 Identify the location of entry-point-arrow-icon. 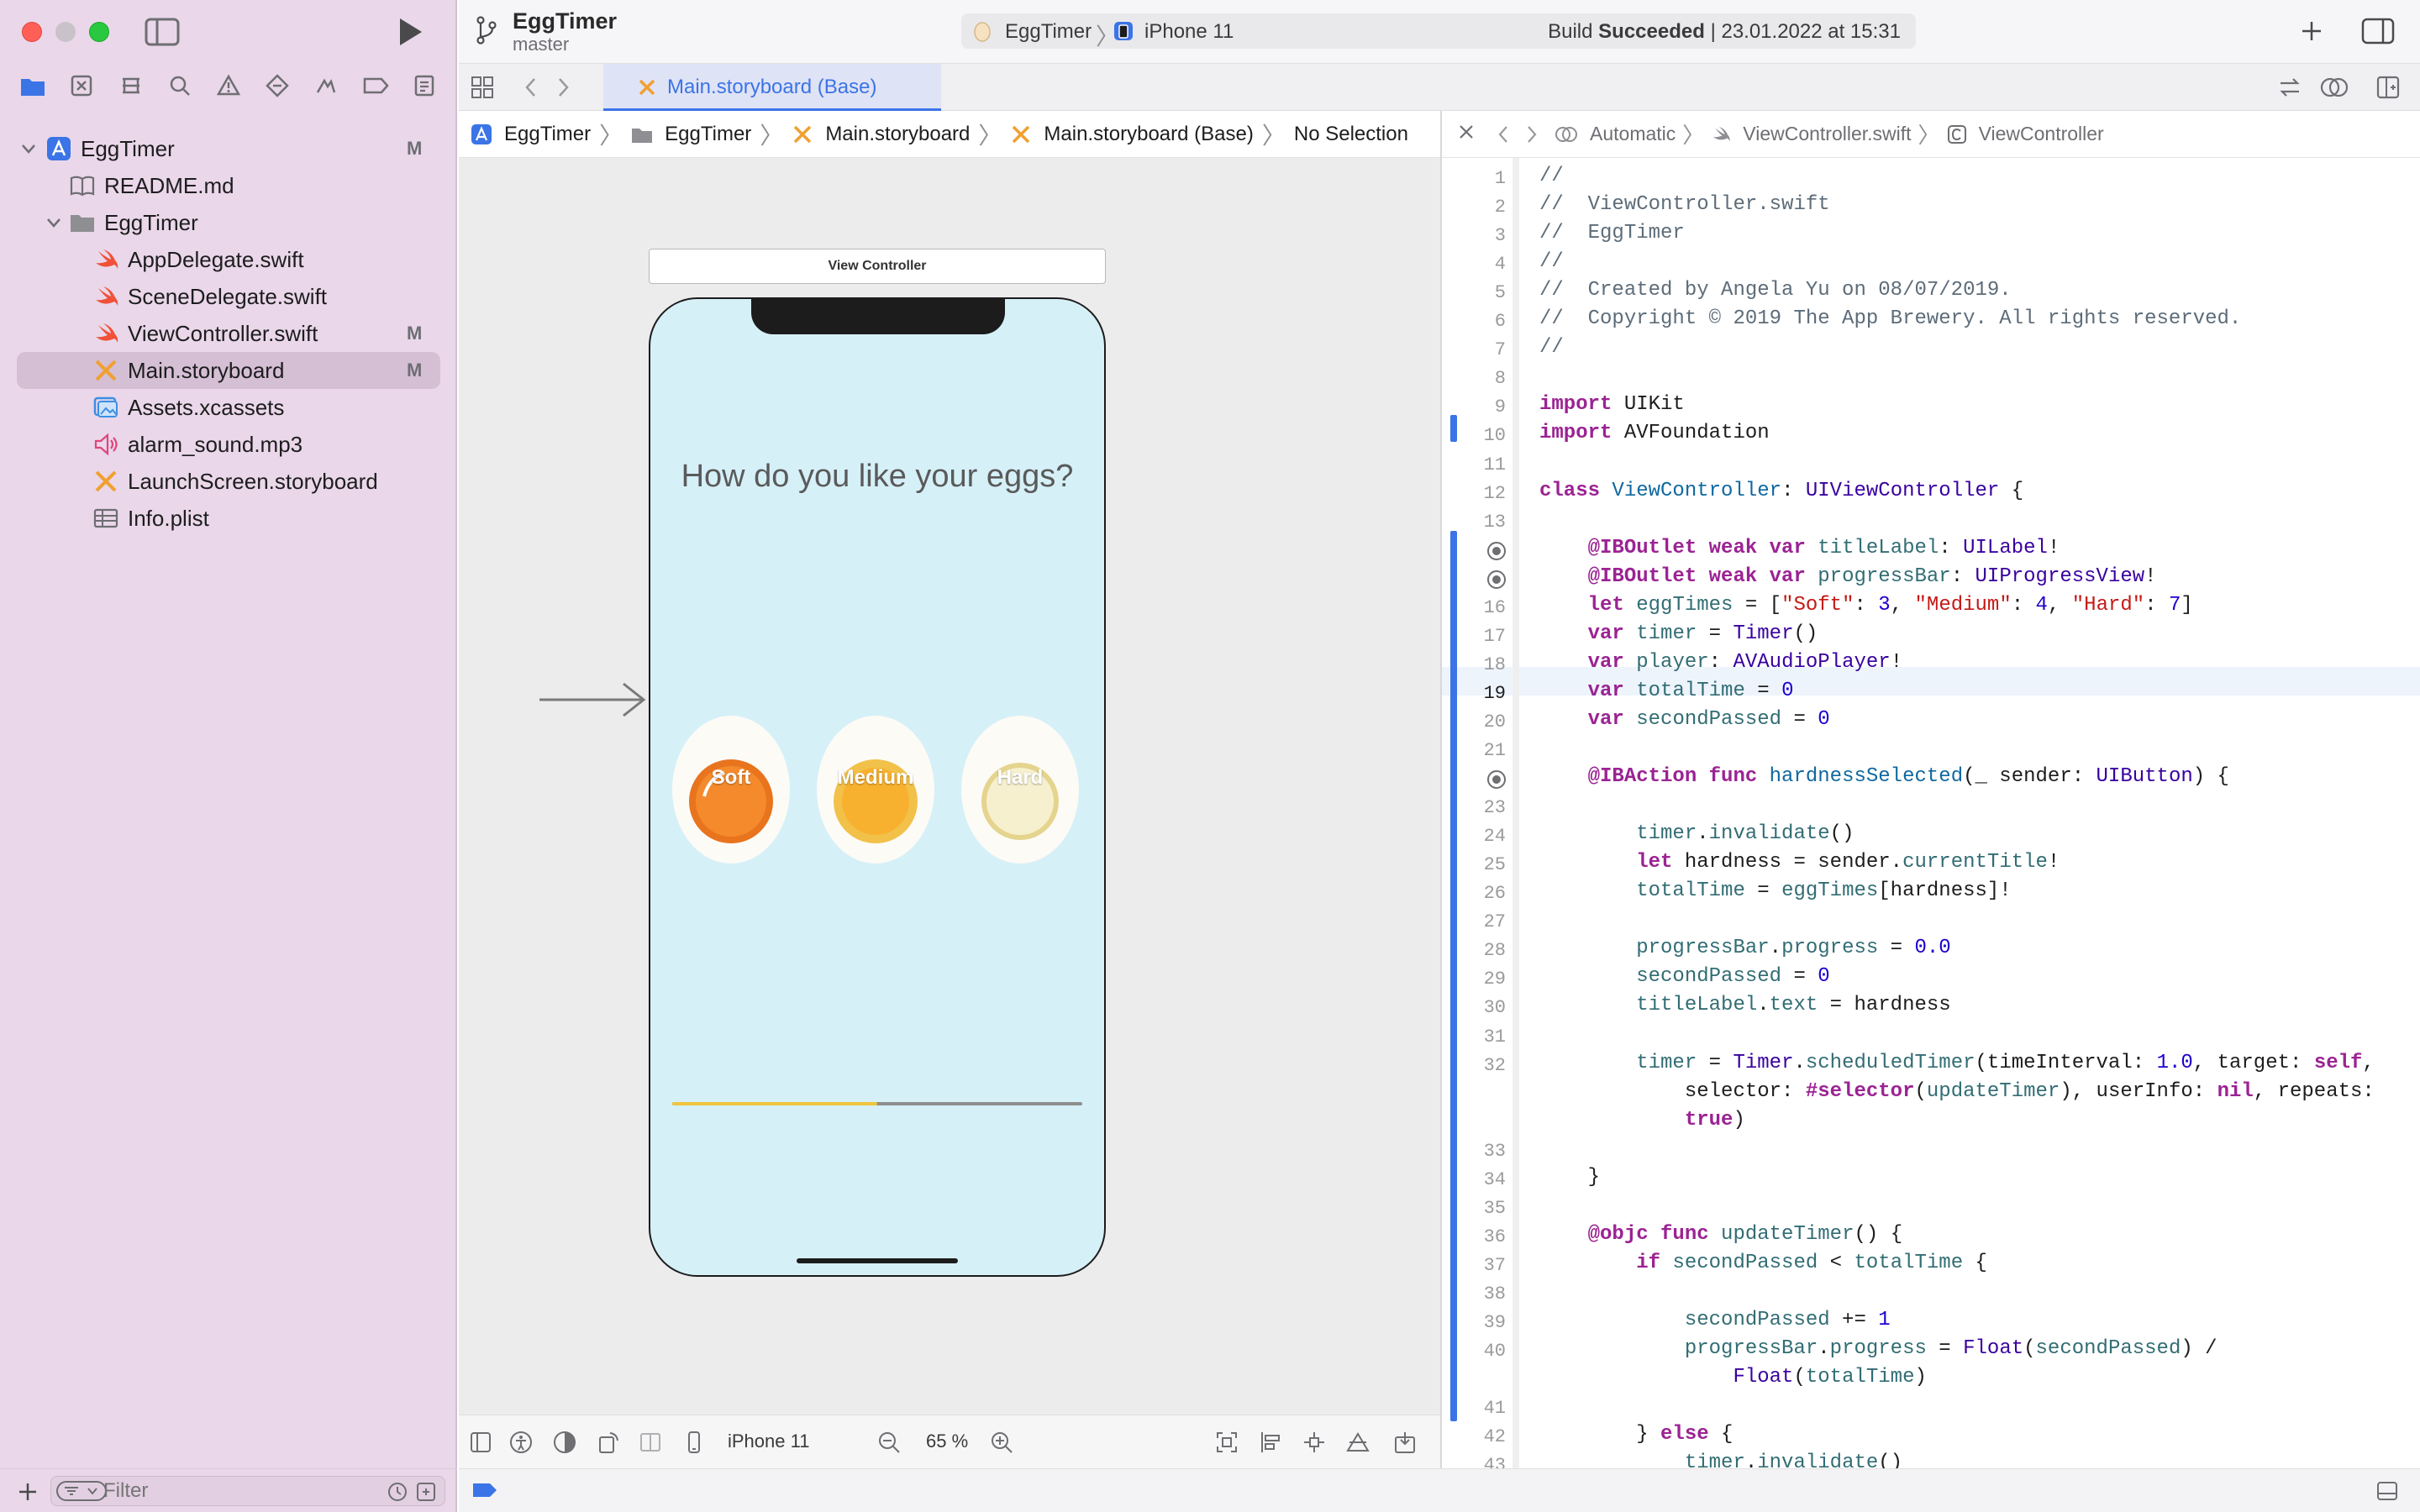
(594, 700).